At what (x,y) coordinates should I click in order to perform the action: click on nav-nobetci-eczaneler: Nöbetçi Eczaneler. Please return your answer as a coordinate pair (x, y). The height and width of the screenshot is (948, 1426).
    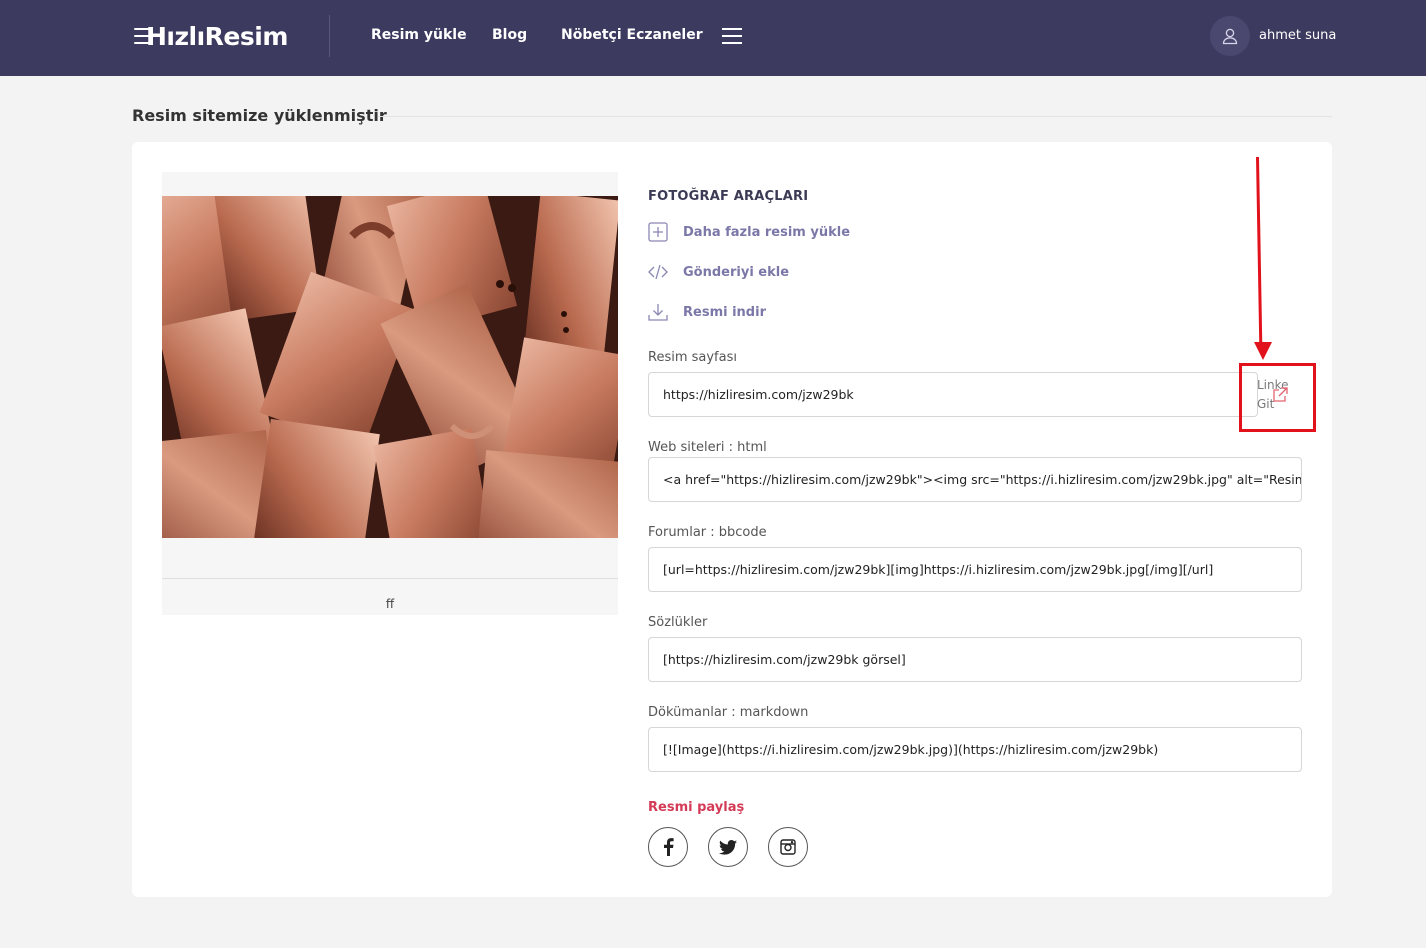
    Looking at the image, I should click on (632, 35).